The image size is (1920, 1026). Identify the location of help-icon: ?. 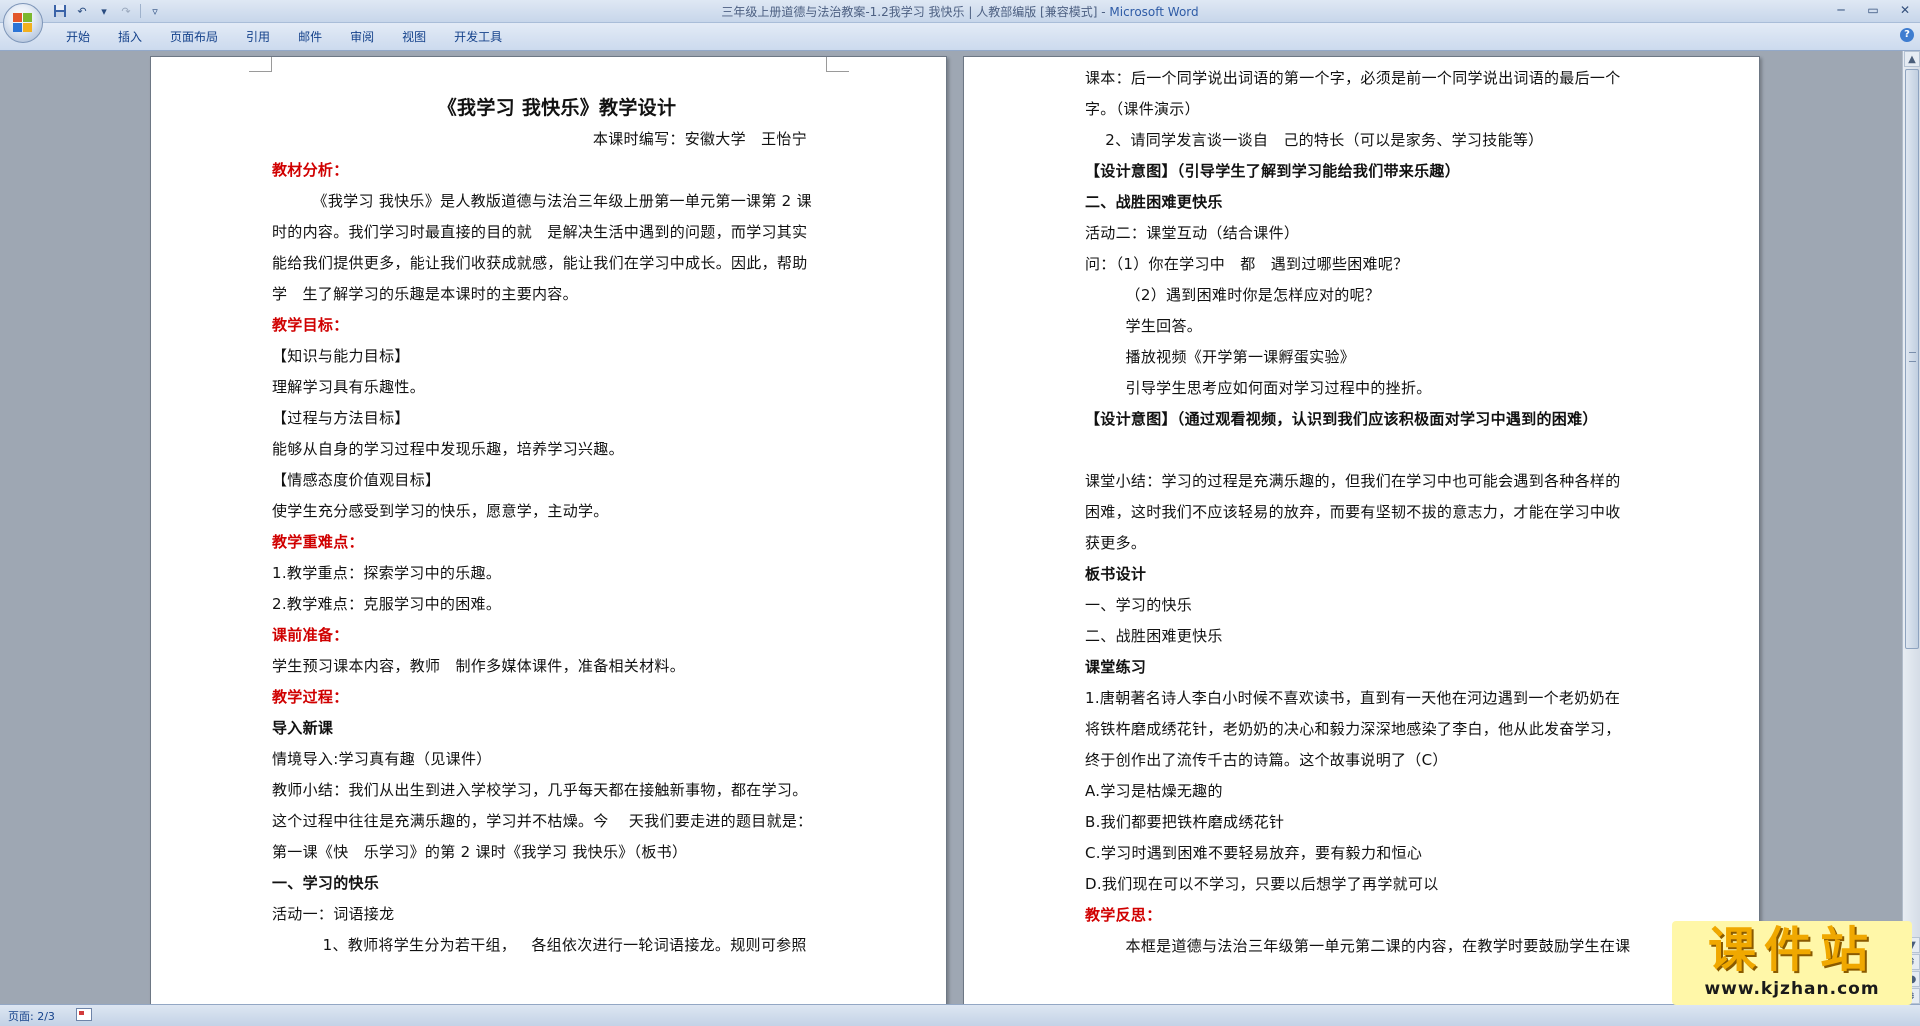
(1907, 35).